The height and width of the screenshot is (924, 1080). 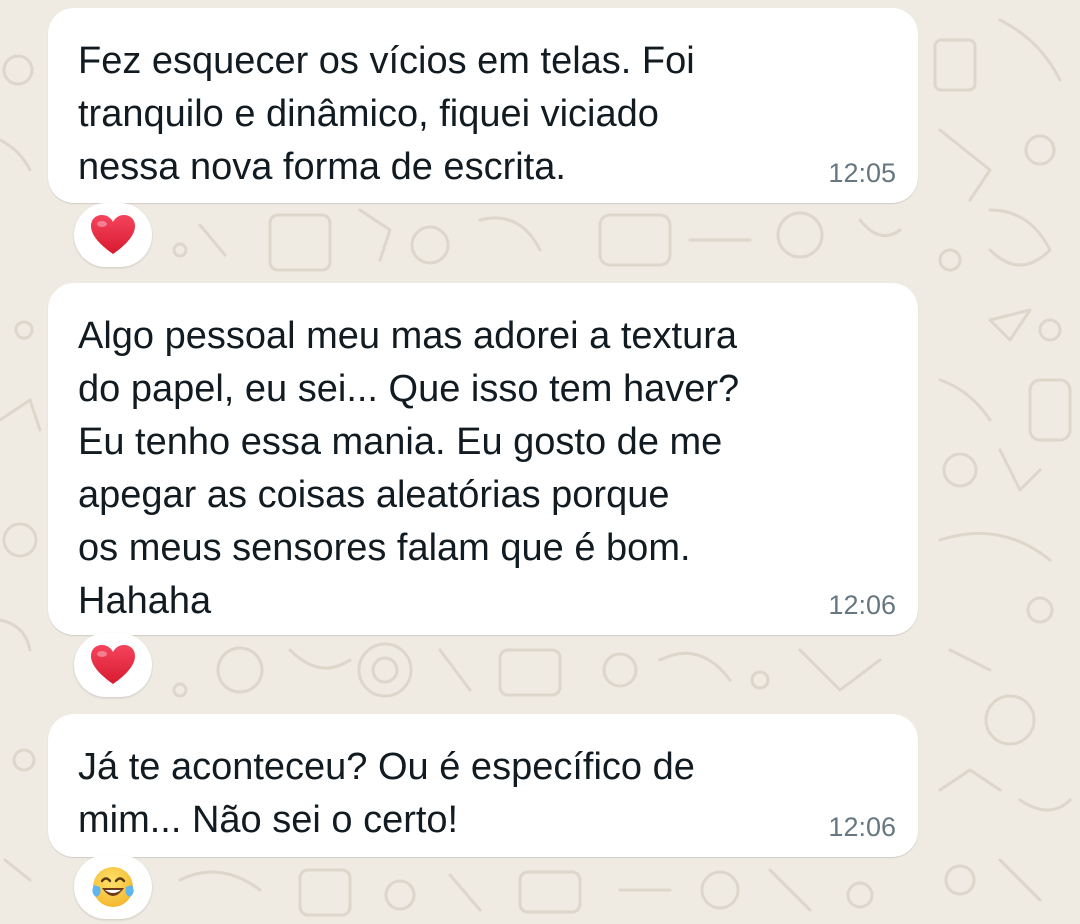 What do you see at coordinates (862, 173) in the screenshot?
I see `message-timestamp: 12:05` at bounding box center [862, 173].